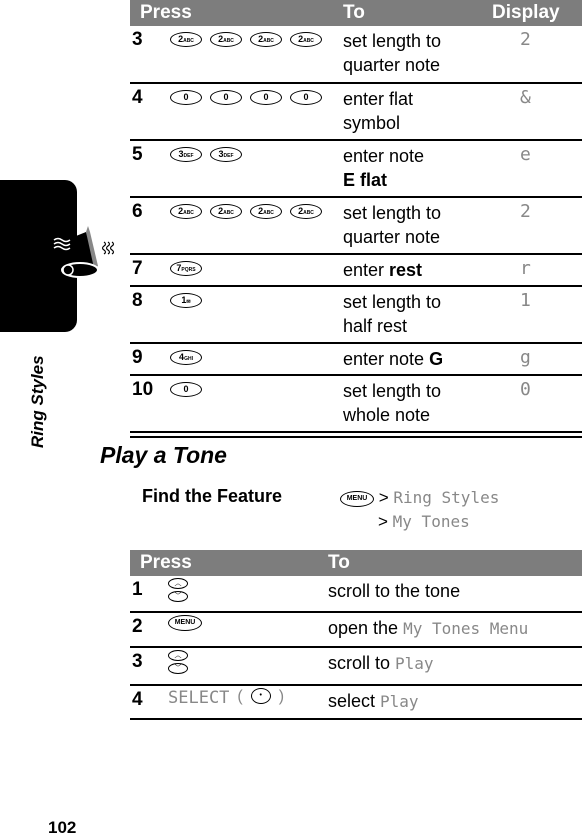 This screenshot has height=838, width=582. I want to click on key-sequence: SELECT (•), so click(226, 698).